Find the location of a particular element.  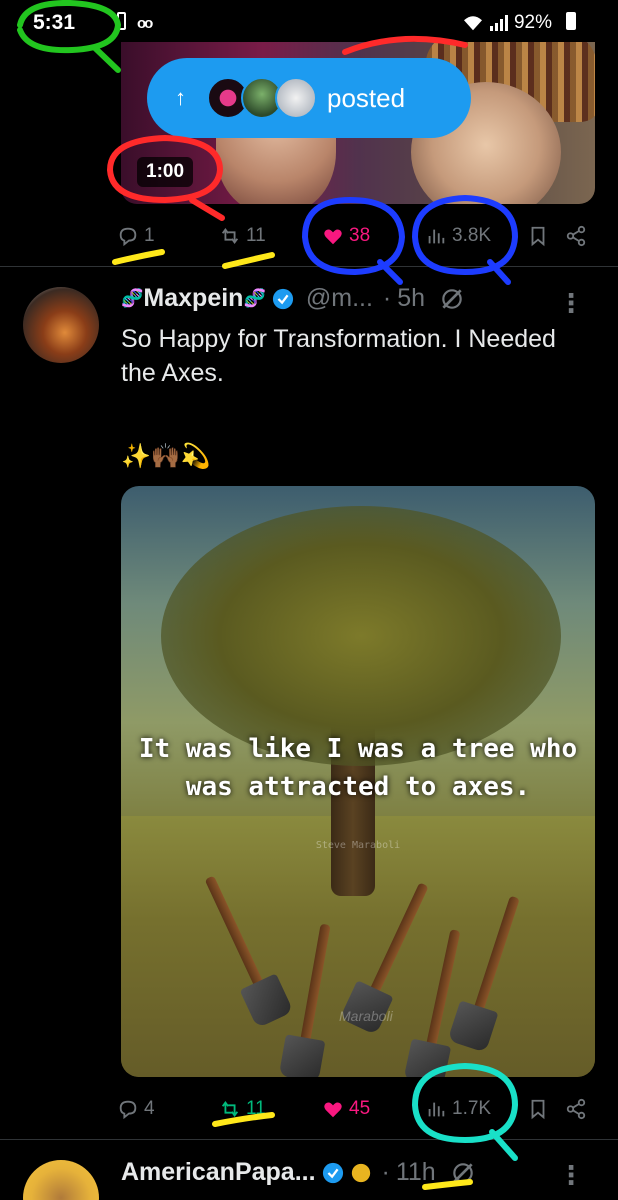

like-count: 45 is located at coordinates (360, 1108).